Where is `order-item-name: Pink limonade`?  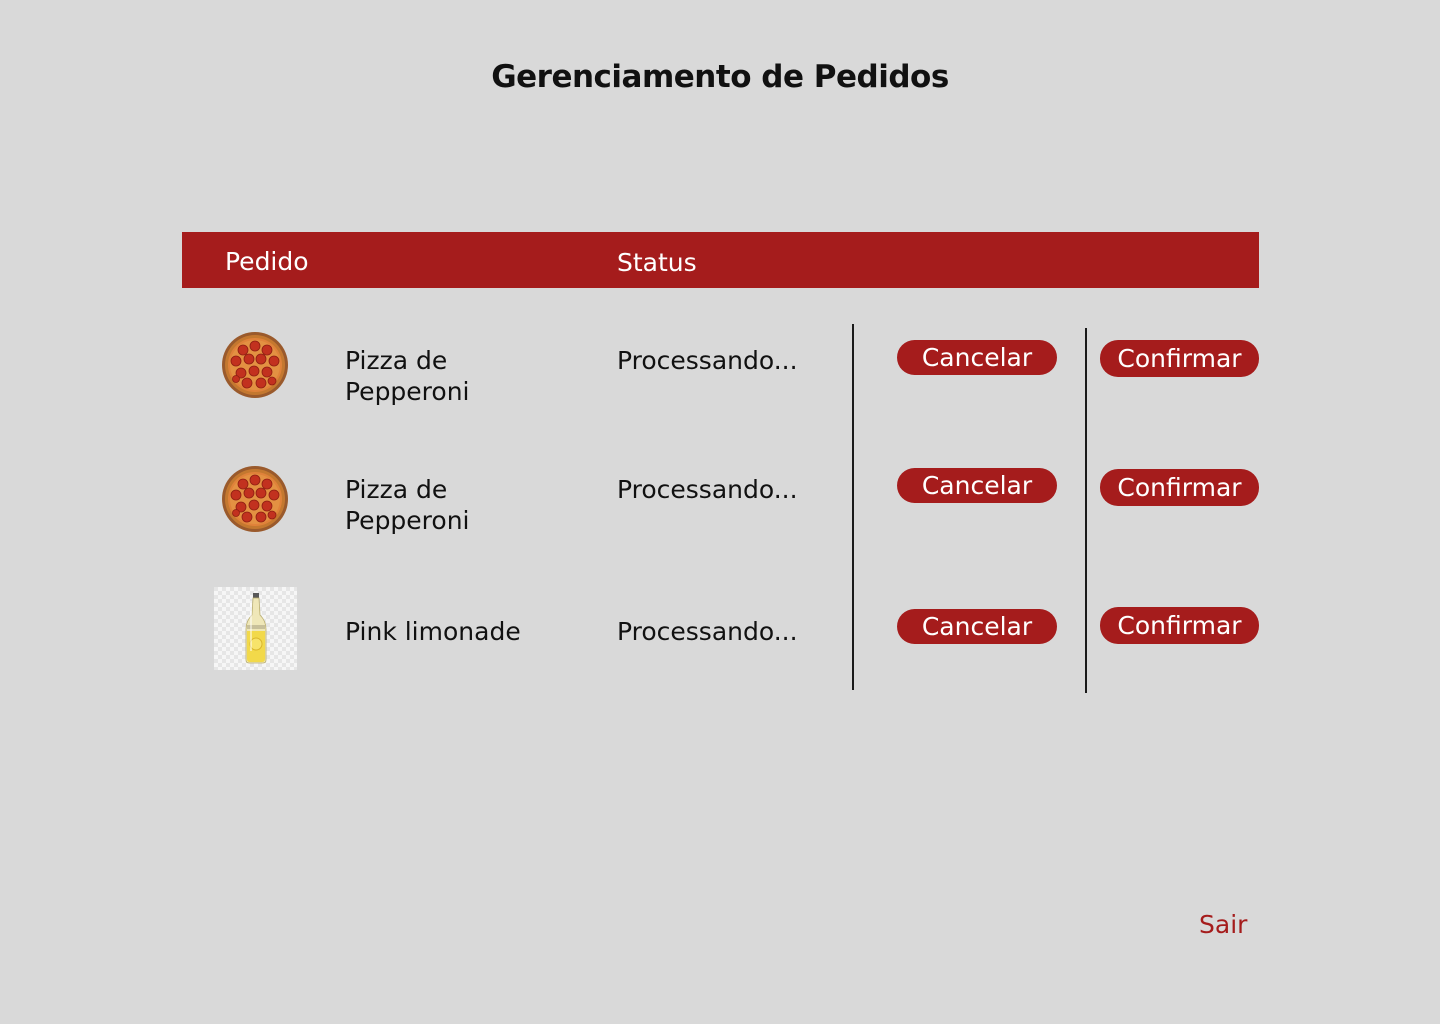
order-item-name: Pink limonade is located at coordinates (433, 631).